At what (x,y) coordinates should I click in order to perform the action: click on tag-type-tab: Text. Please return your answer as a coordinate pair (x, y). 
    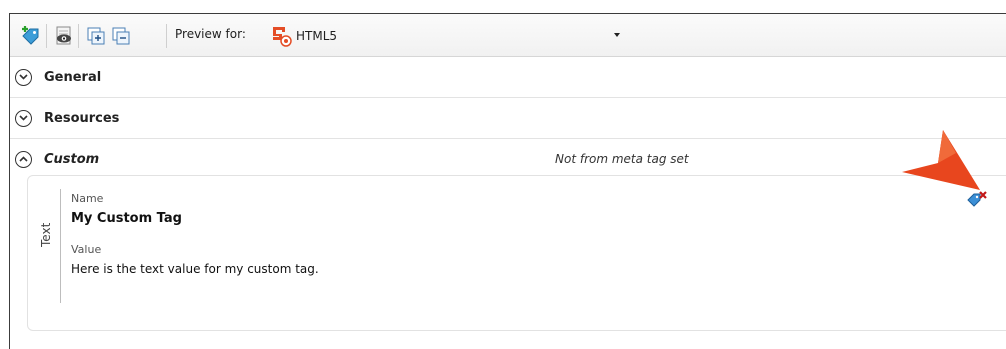
    Looking at the image, I should click on (47, 246).